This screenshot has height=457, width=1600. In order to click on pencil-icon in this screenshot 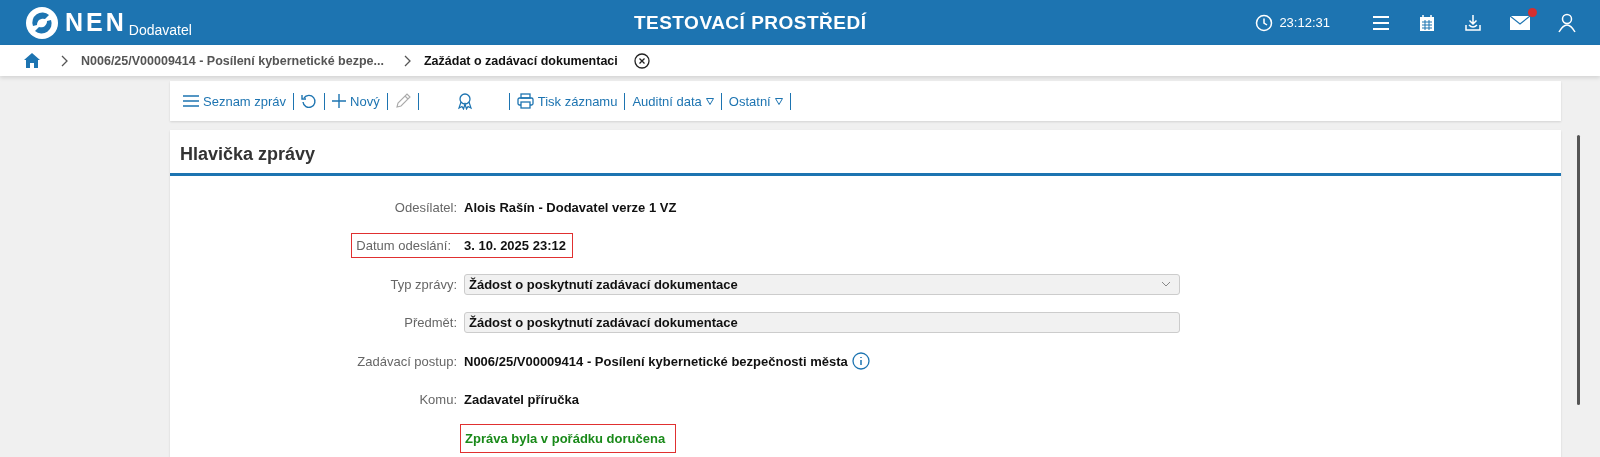, I will do `click(402, 101)`.